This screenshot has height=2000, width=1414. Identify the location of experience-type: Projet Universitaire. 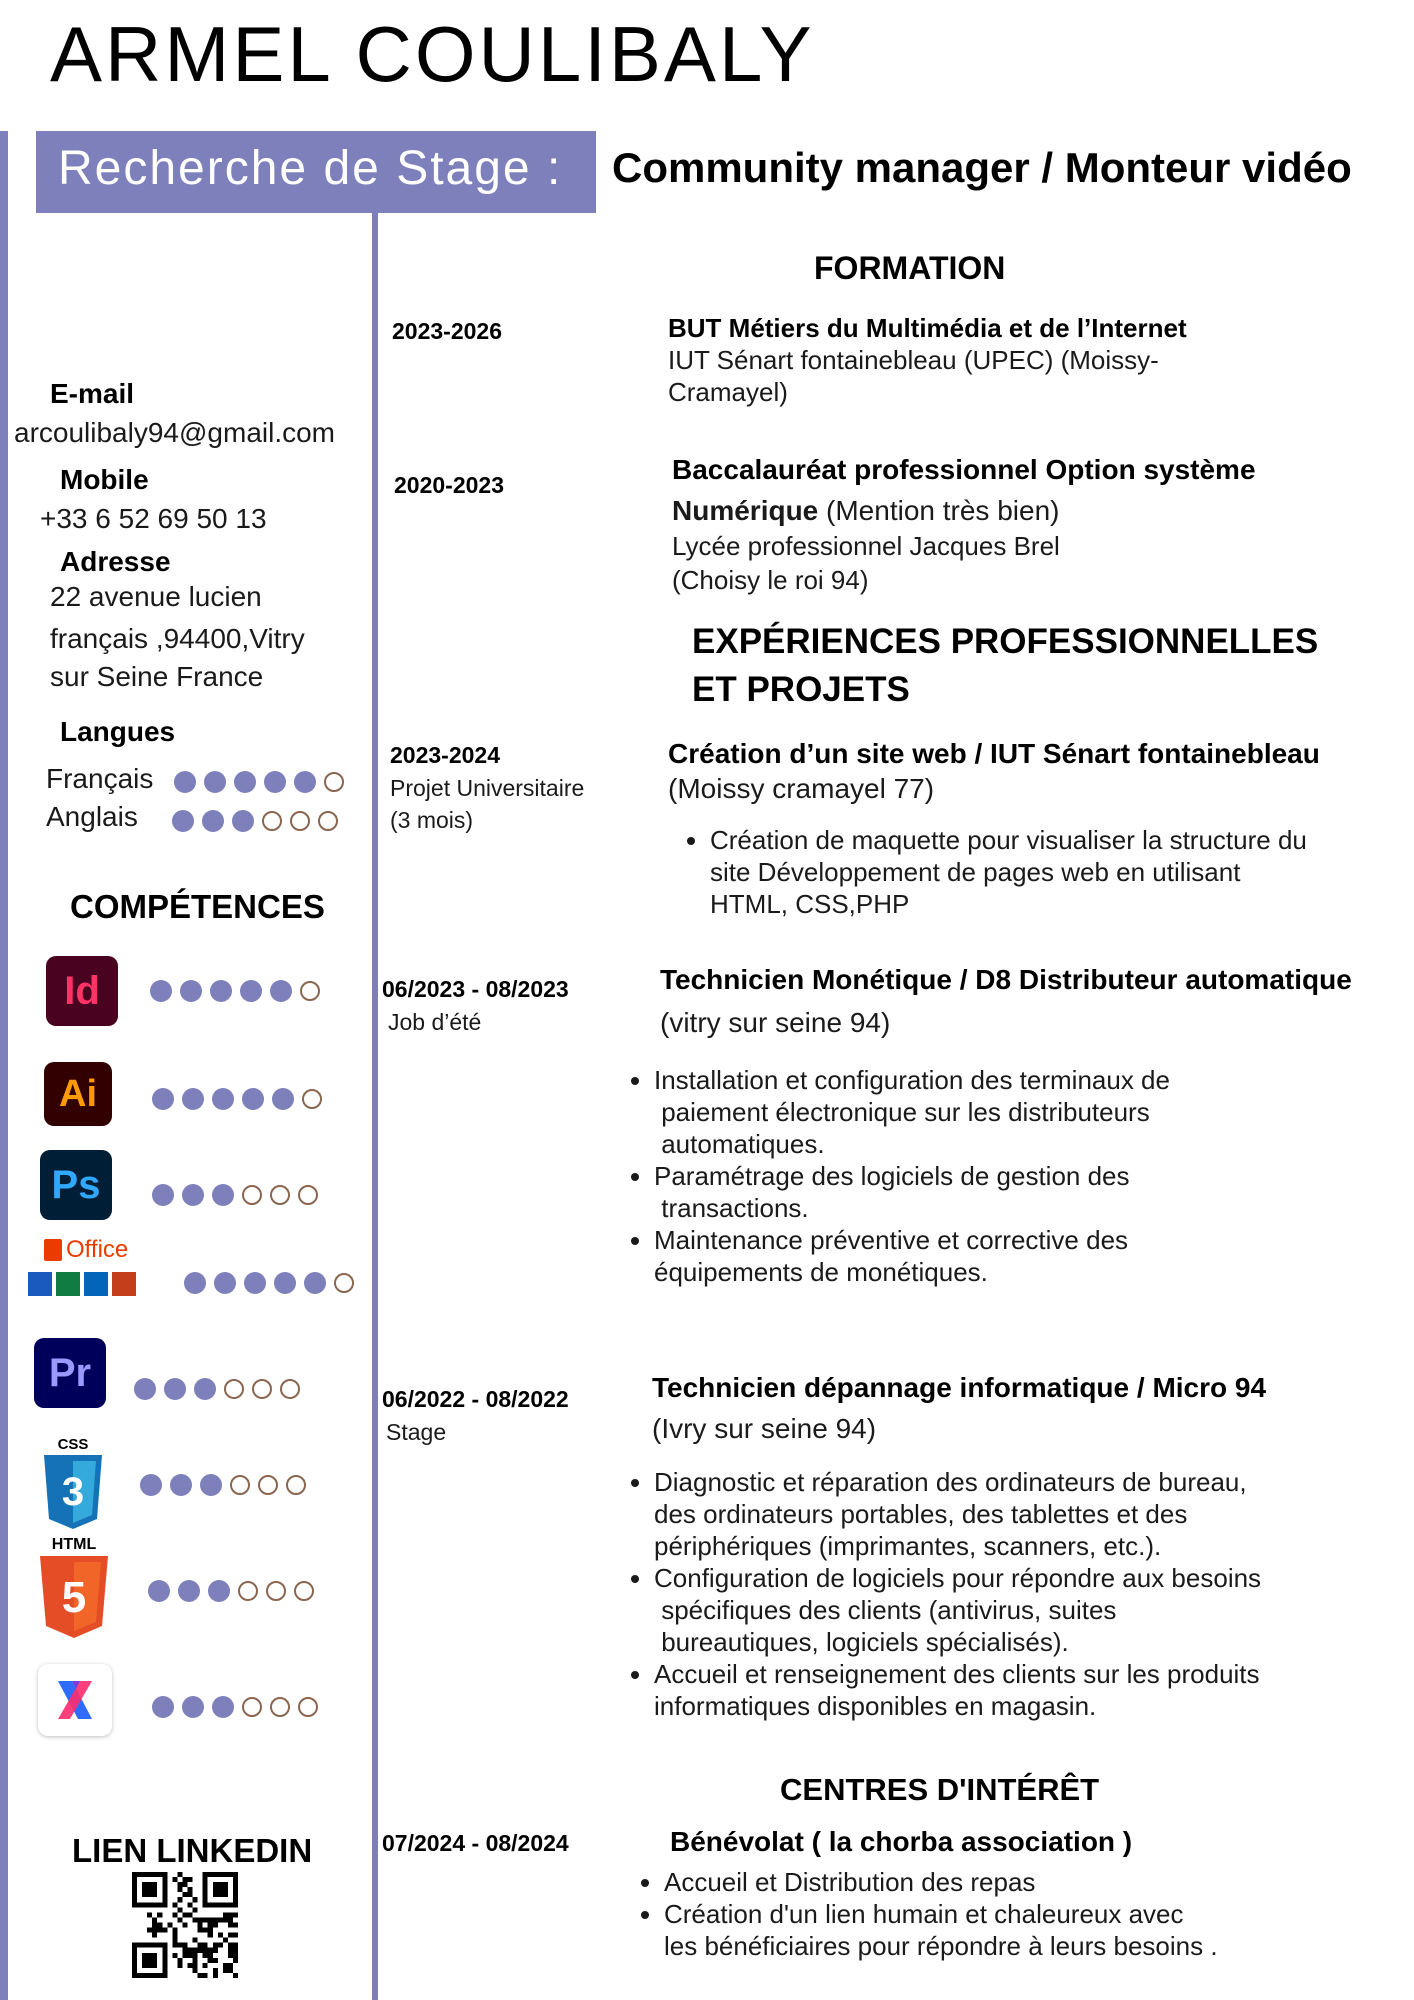
(487, 788).